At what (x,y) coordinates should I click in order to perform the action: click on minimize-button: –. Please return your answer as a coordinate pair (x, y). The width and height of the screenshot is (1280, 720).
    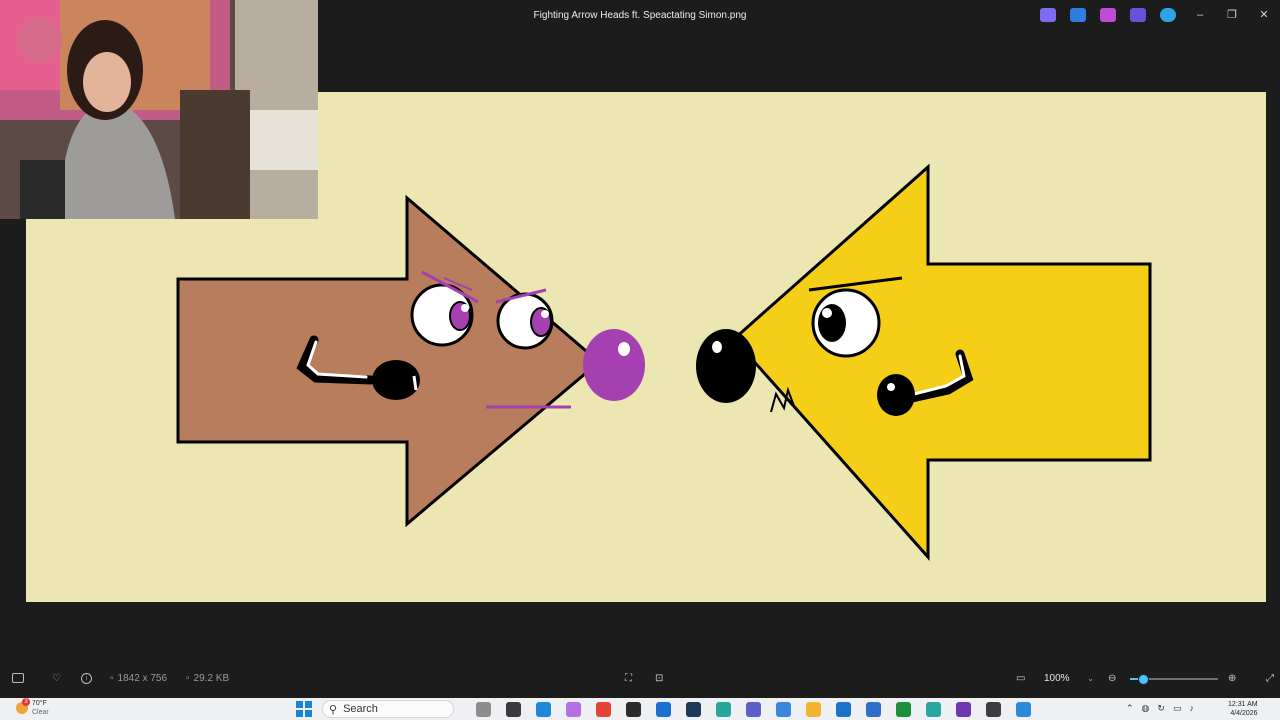
    Looking at the image, I should click on (1200, 15).